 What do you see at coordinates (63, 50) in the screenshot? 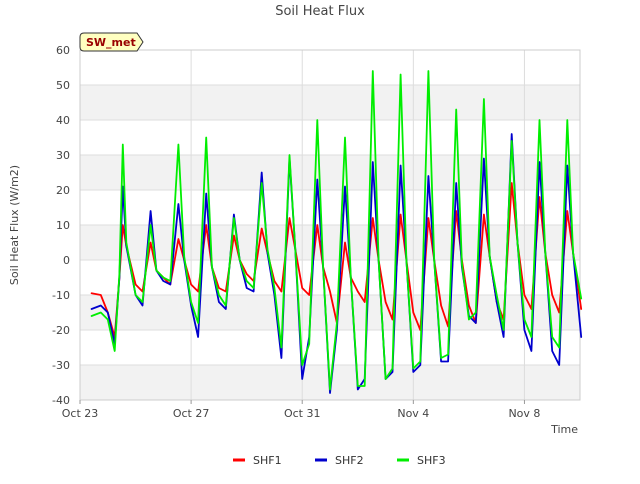
I see `y-tick-label: 60` at bounding box center [63, 50].